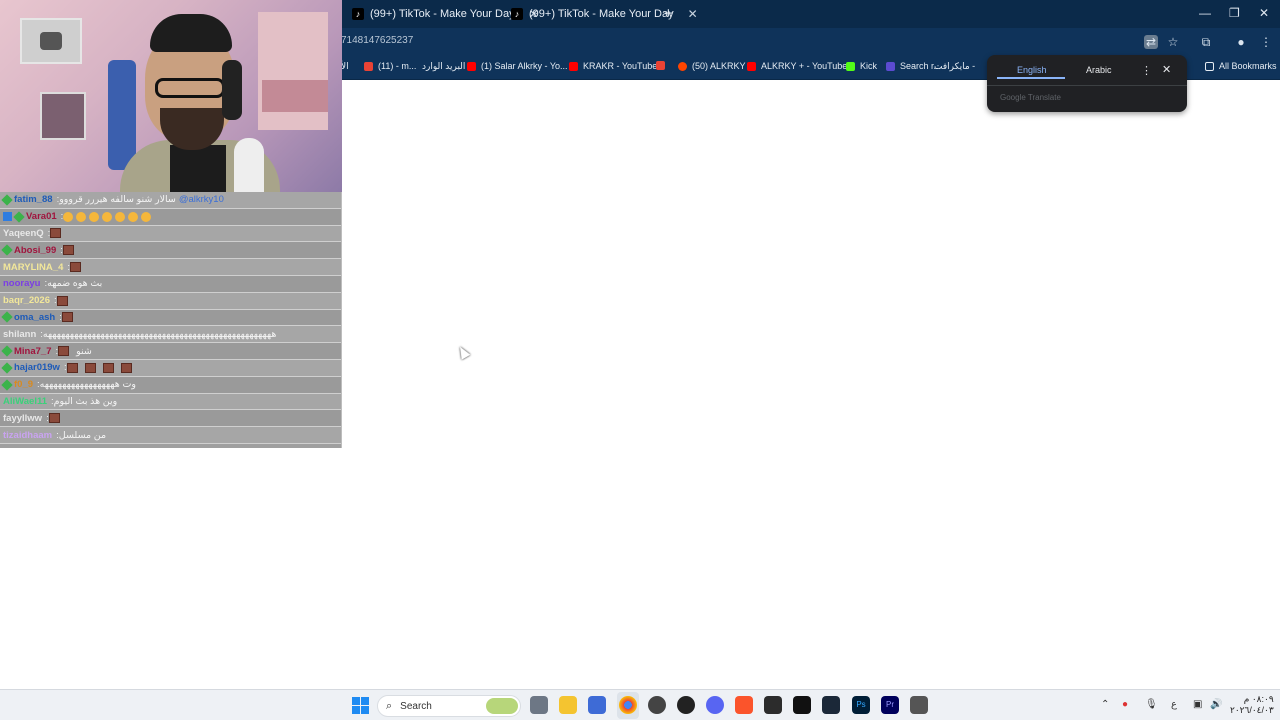 The width and height of the screenshot is (1280, 720). What do you see at coordinates (890, 66) in the screenshot?
I see `search-site-icon` at bounding box center [890, 66].